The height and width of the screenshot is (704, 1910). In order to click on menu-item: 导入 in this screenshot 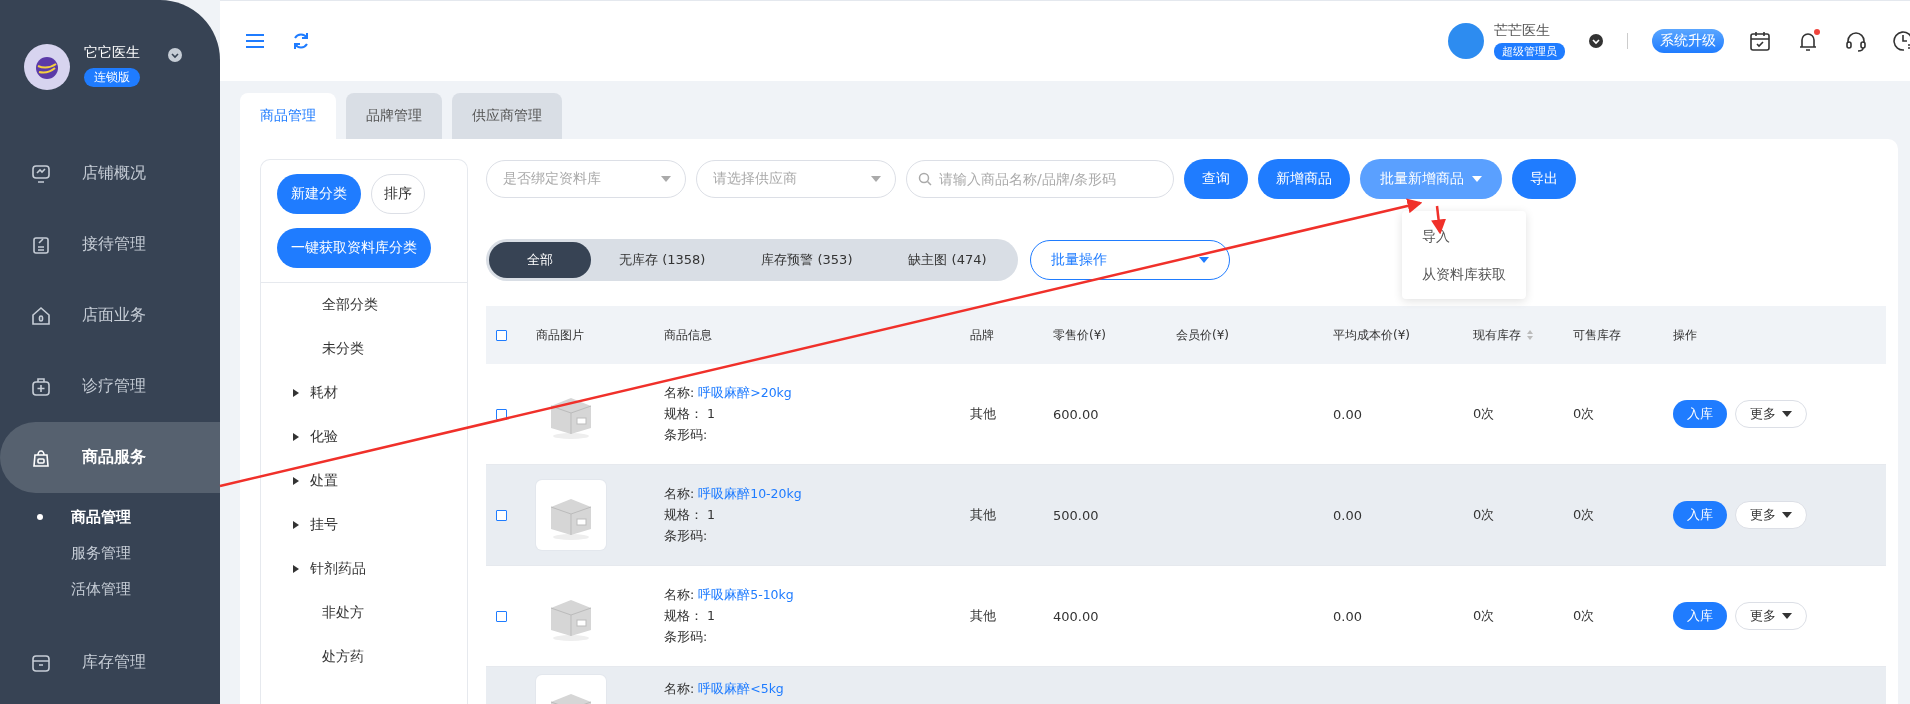, I will do `click(1464, 236)`.